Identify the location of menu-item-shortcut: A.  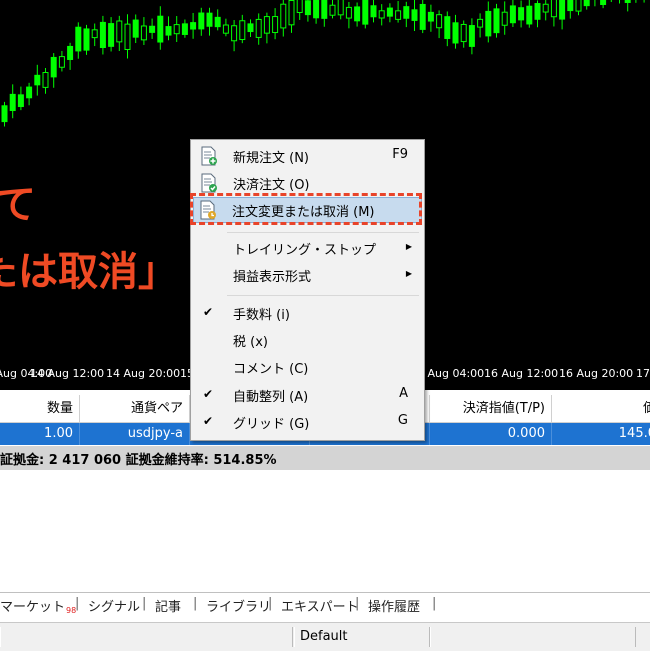
(403, 393).